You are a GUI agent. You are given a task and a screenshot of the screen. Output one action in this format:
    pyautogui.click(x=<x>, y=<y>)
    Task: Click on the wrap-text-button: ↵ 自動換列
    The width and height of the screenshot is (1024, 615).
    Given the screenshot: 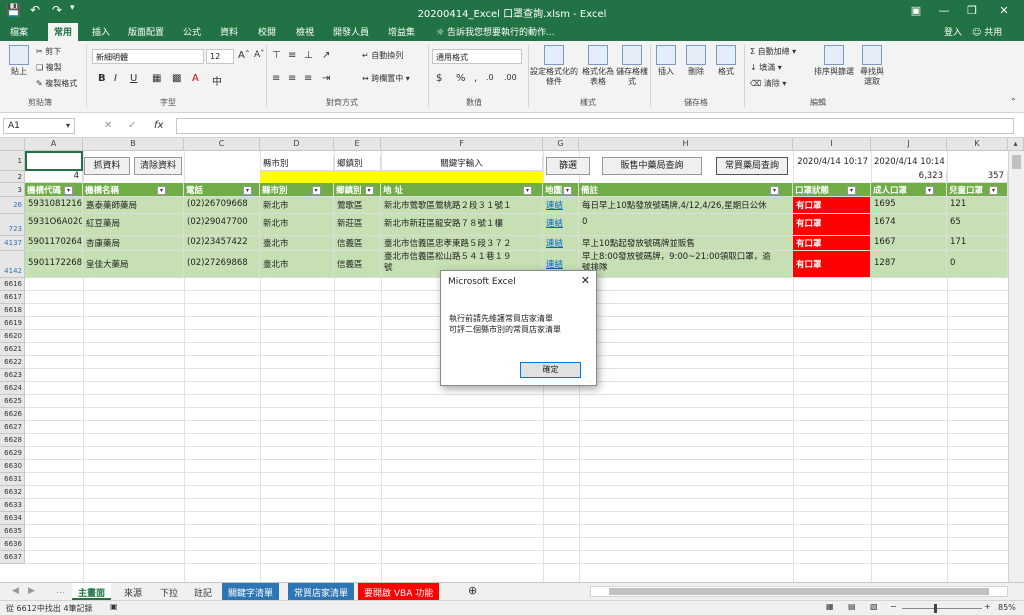 What is the action you would take?
    pyautogui.click(x=382, y=55)
    